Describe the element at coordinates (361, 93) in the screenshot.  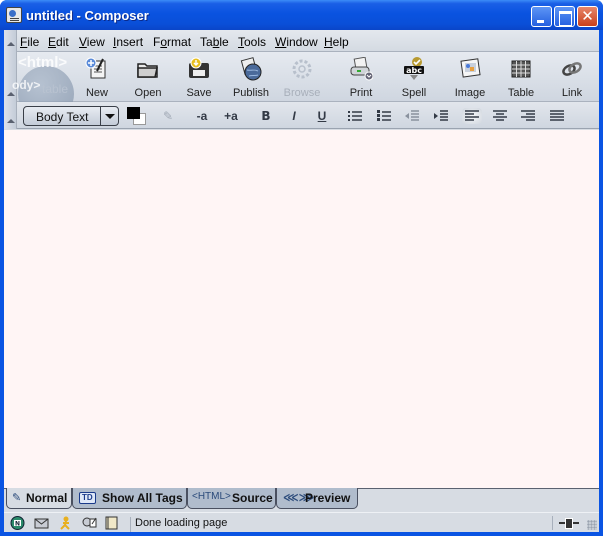
I see `print-label: Print` at that location.